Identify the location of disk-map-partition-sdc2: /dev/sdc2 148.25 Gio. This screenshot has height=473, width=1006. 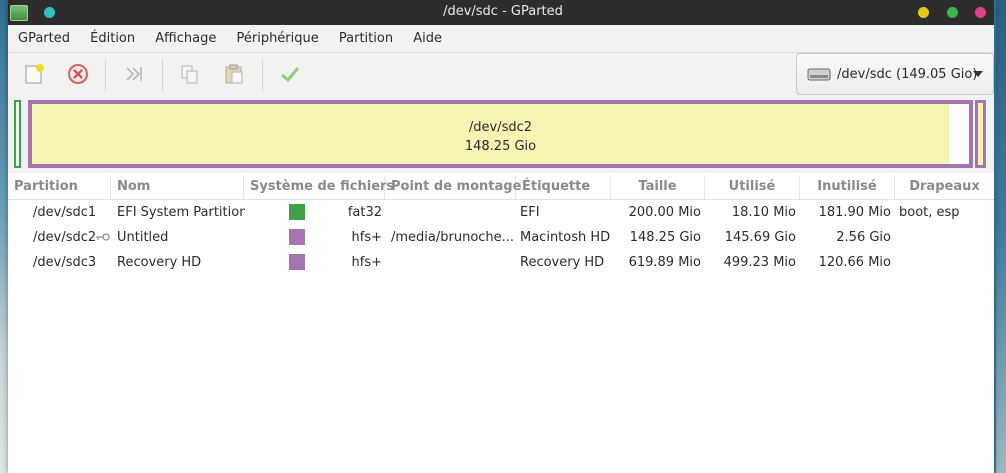
(500, 134).